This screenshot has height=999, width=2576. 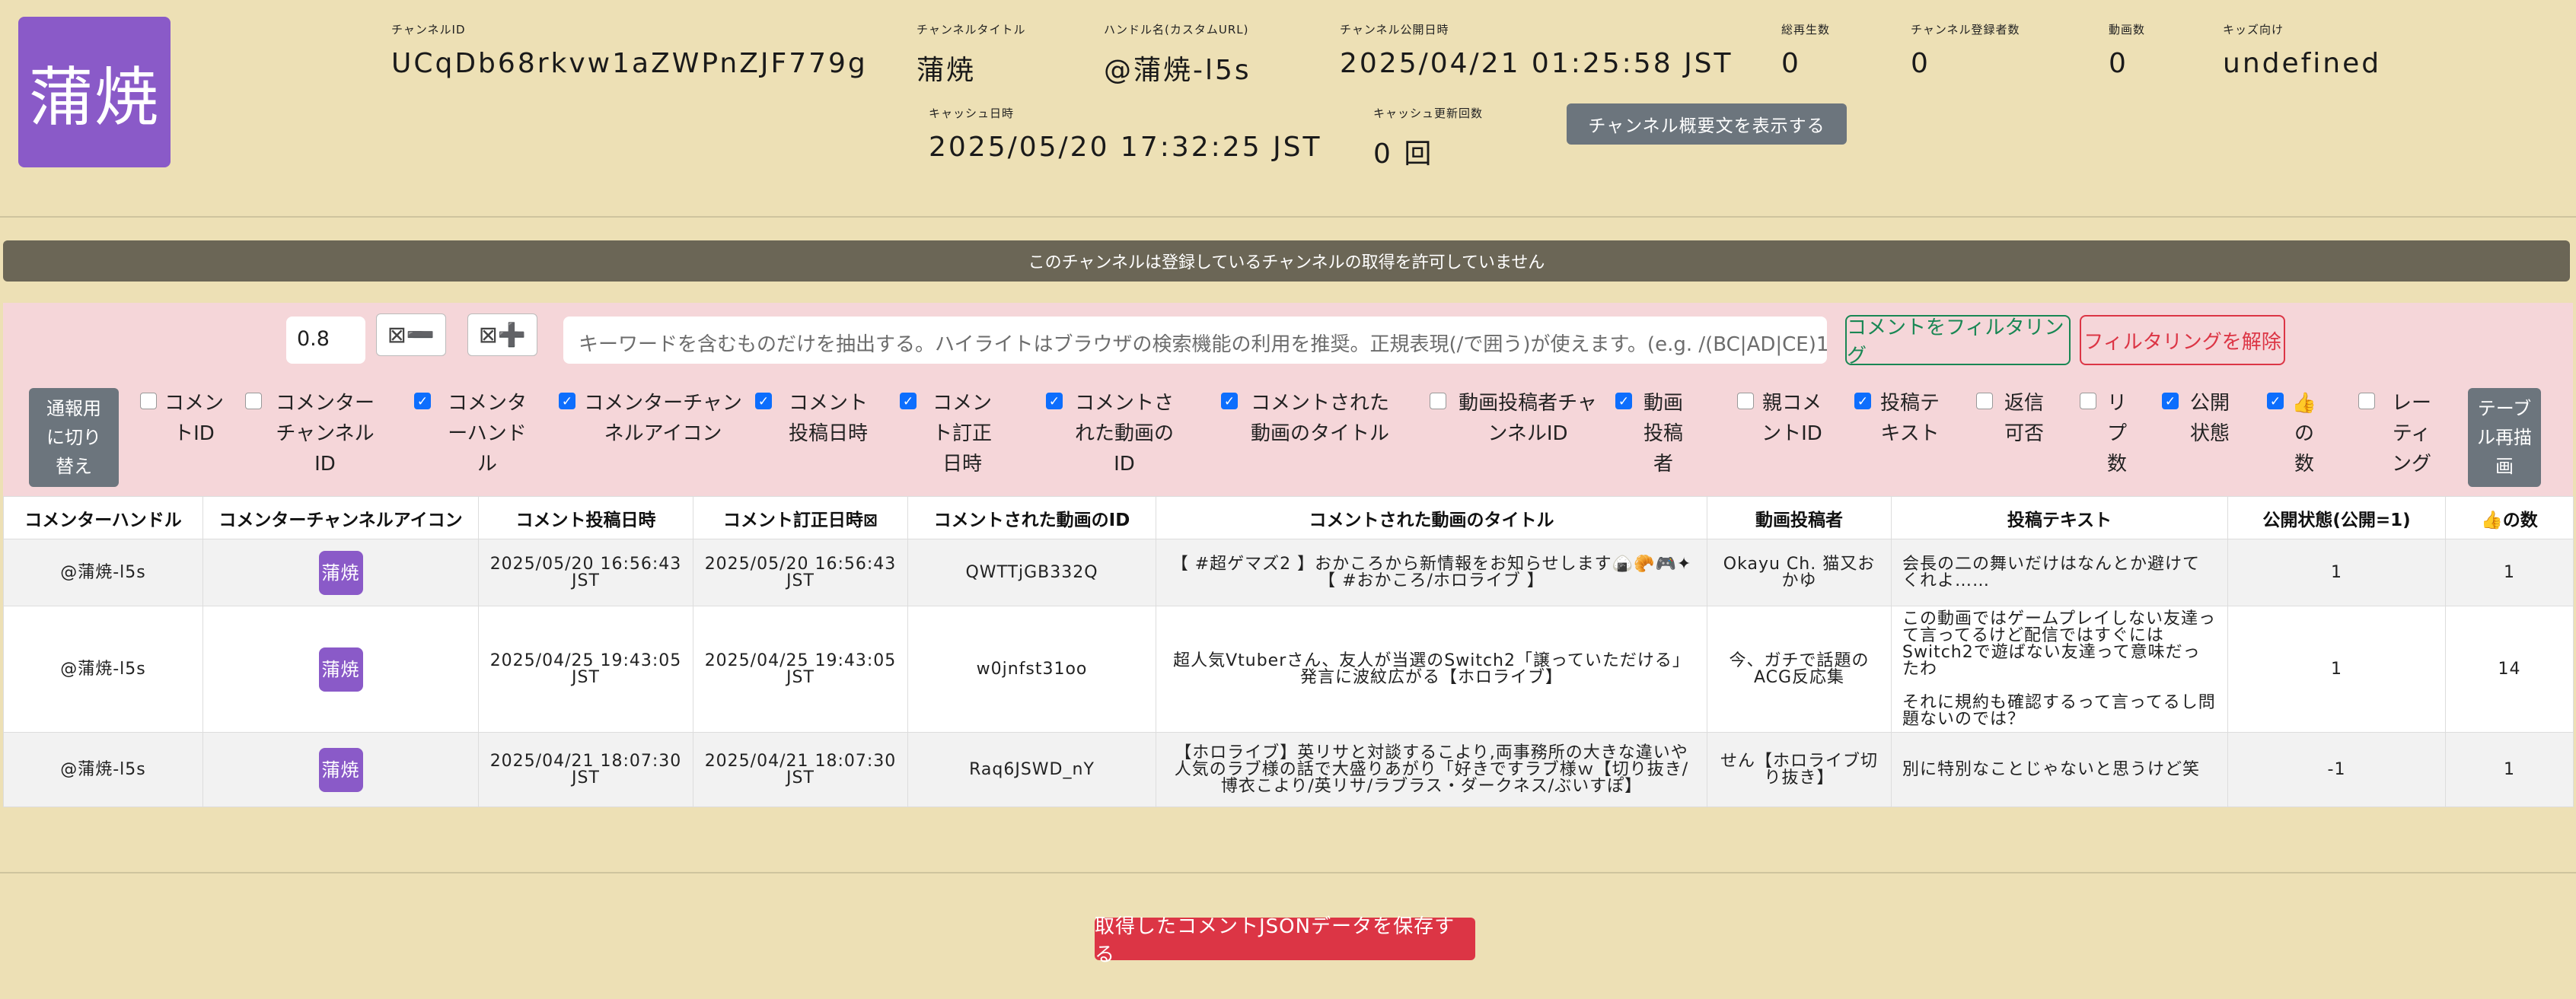 What do you see at coordinates (1516, 418) in the screenshot?
I see `column-toggle-uploader-channel-id: 動画投稿者チャンネルID` at bounding box center [1516, 418].